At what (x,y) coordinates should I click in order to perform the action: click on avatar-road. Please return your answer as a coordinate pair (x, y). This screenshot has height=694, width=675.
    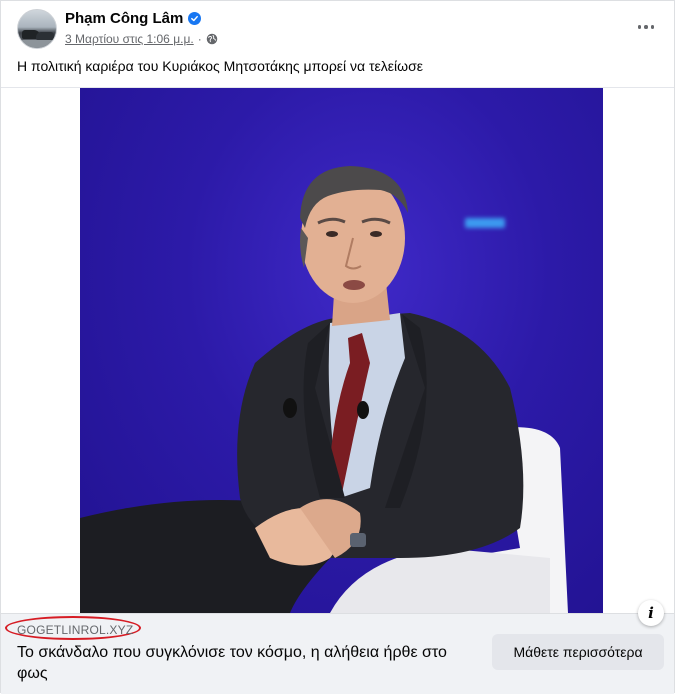
    Looking at the image, I should click on (37, 44).